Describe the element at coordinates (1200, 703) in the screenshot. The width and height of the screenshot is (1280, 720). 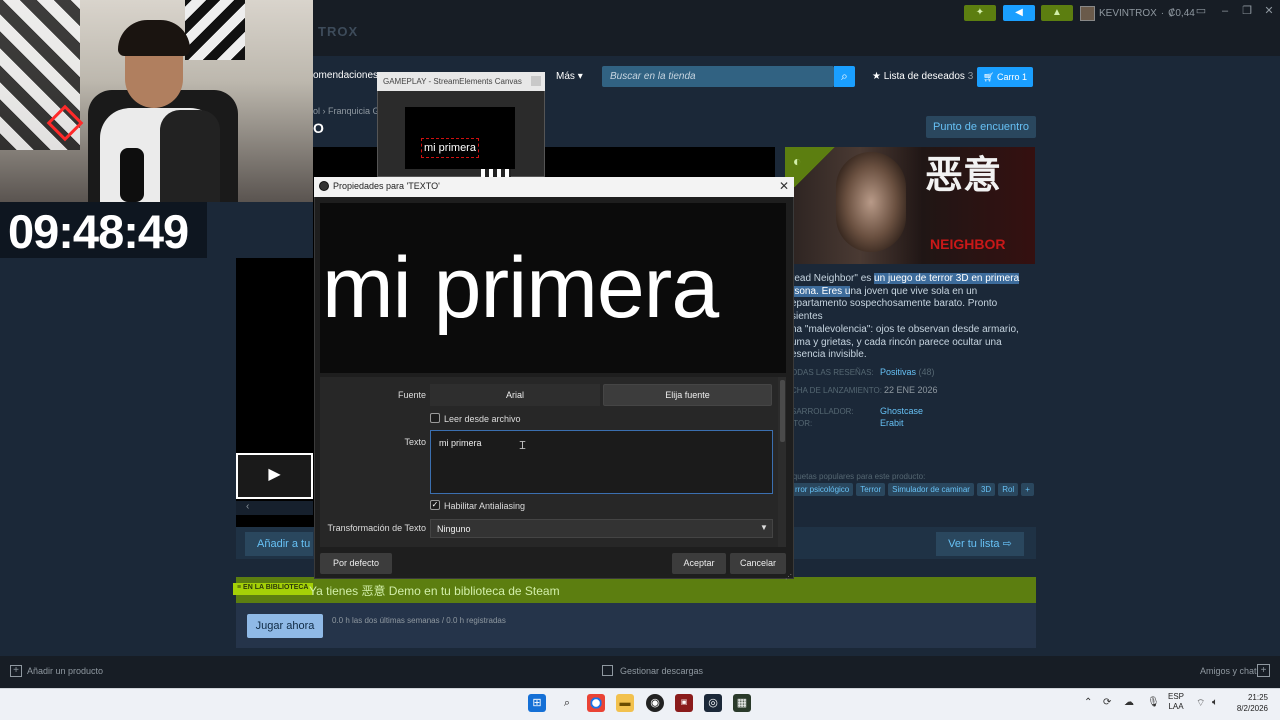
I see `wifi-icon: ⌔` at that location.